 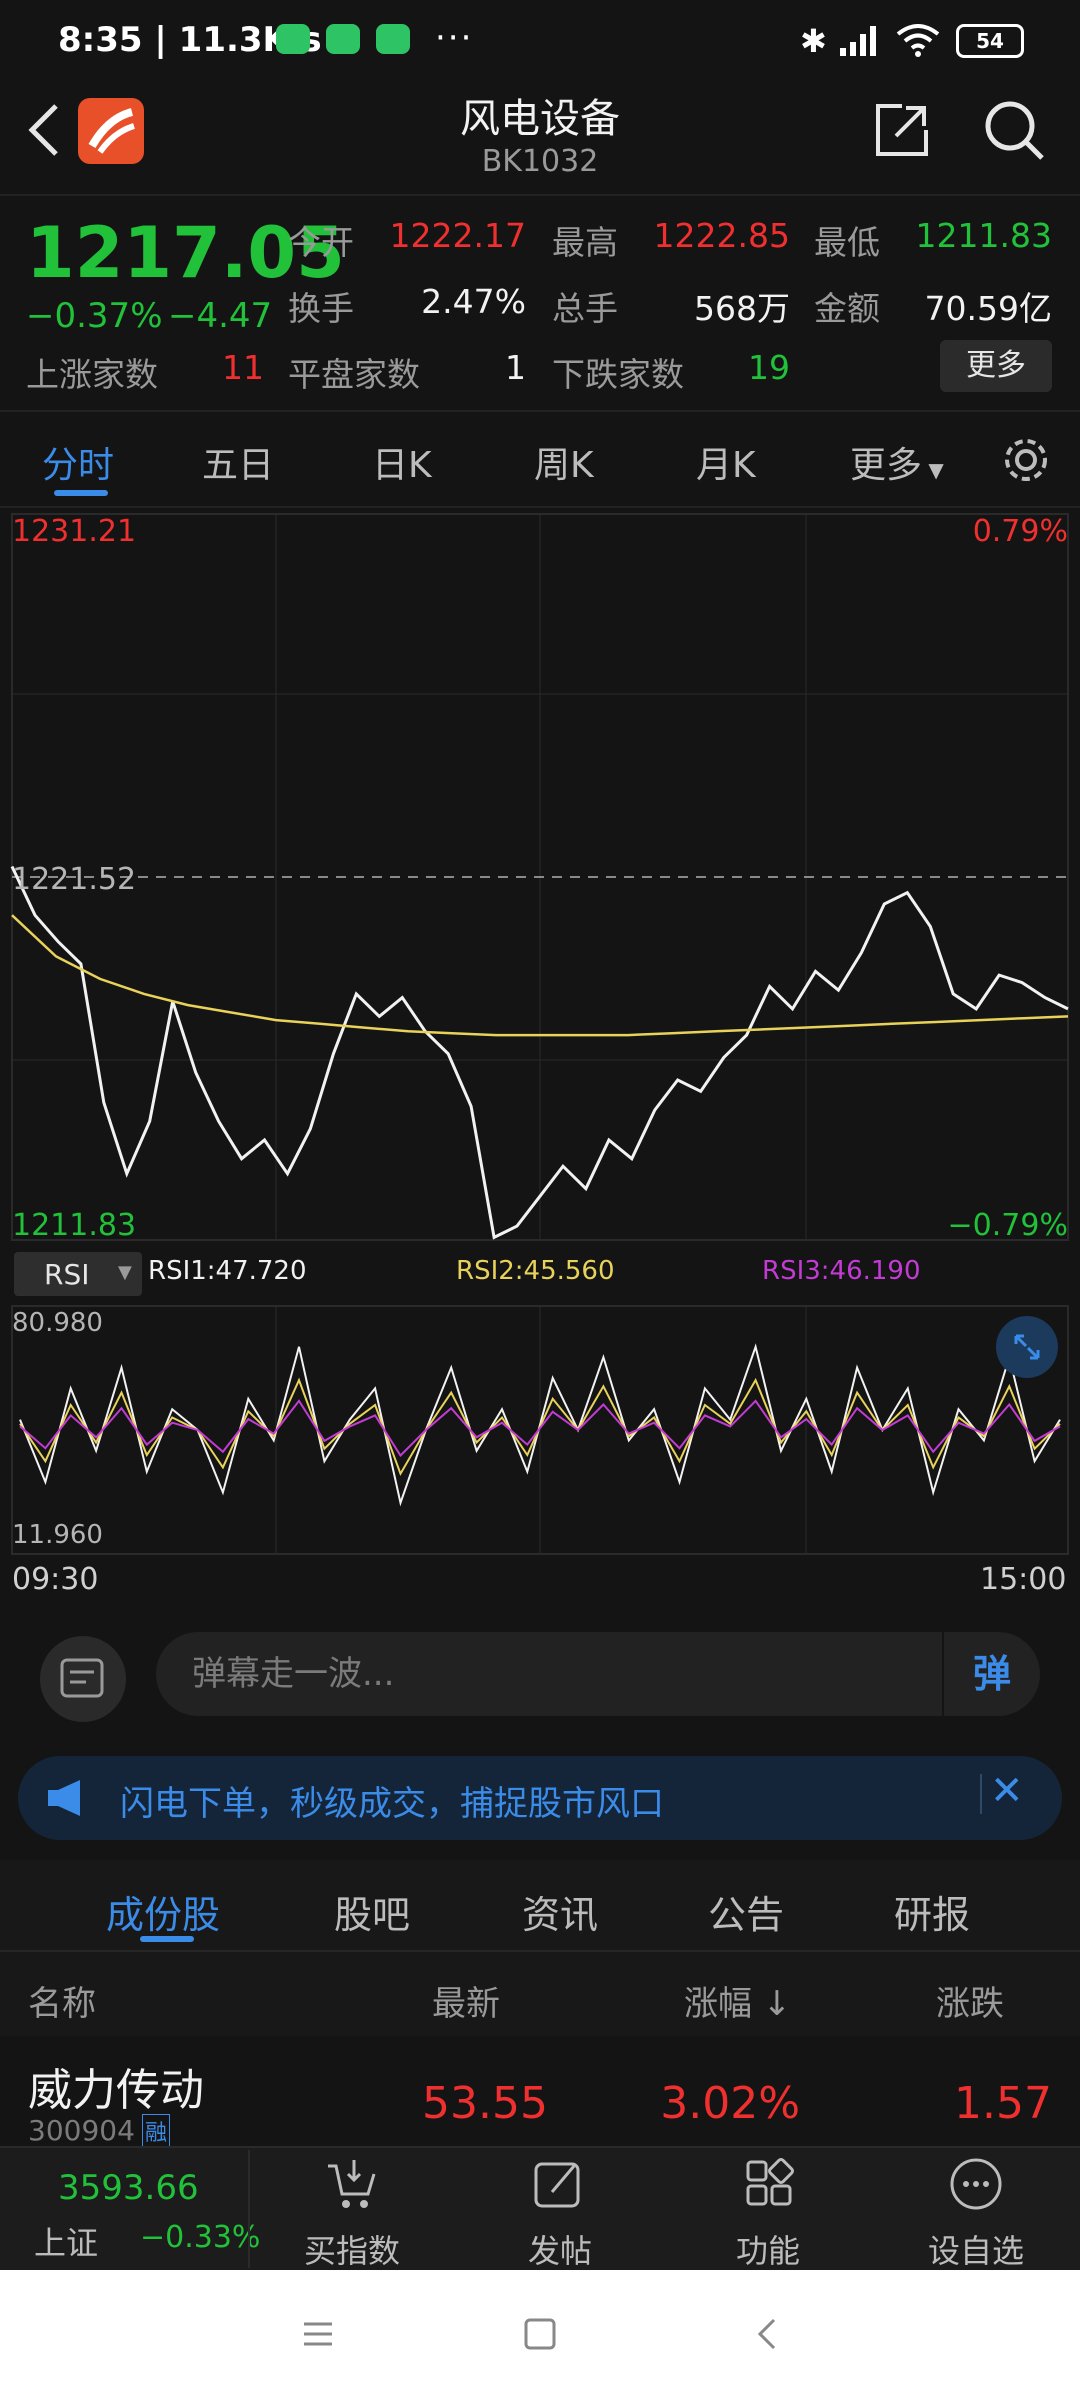 I want to click on rsi2-value: RSI2:45.560, so click(x=535, y=1271).